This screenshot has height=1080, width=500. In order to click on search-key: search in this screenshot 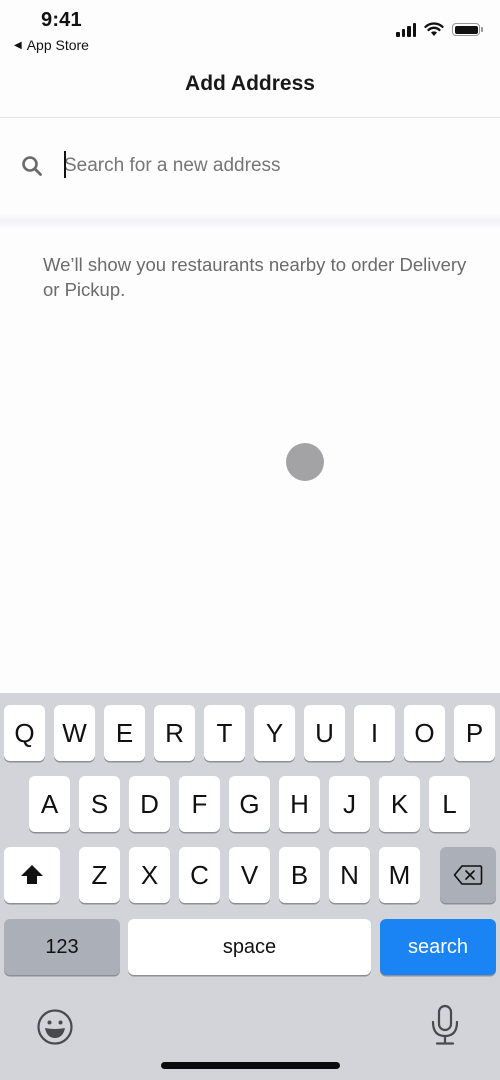, I will do `click(438, 947)`.